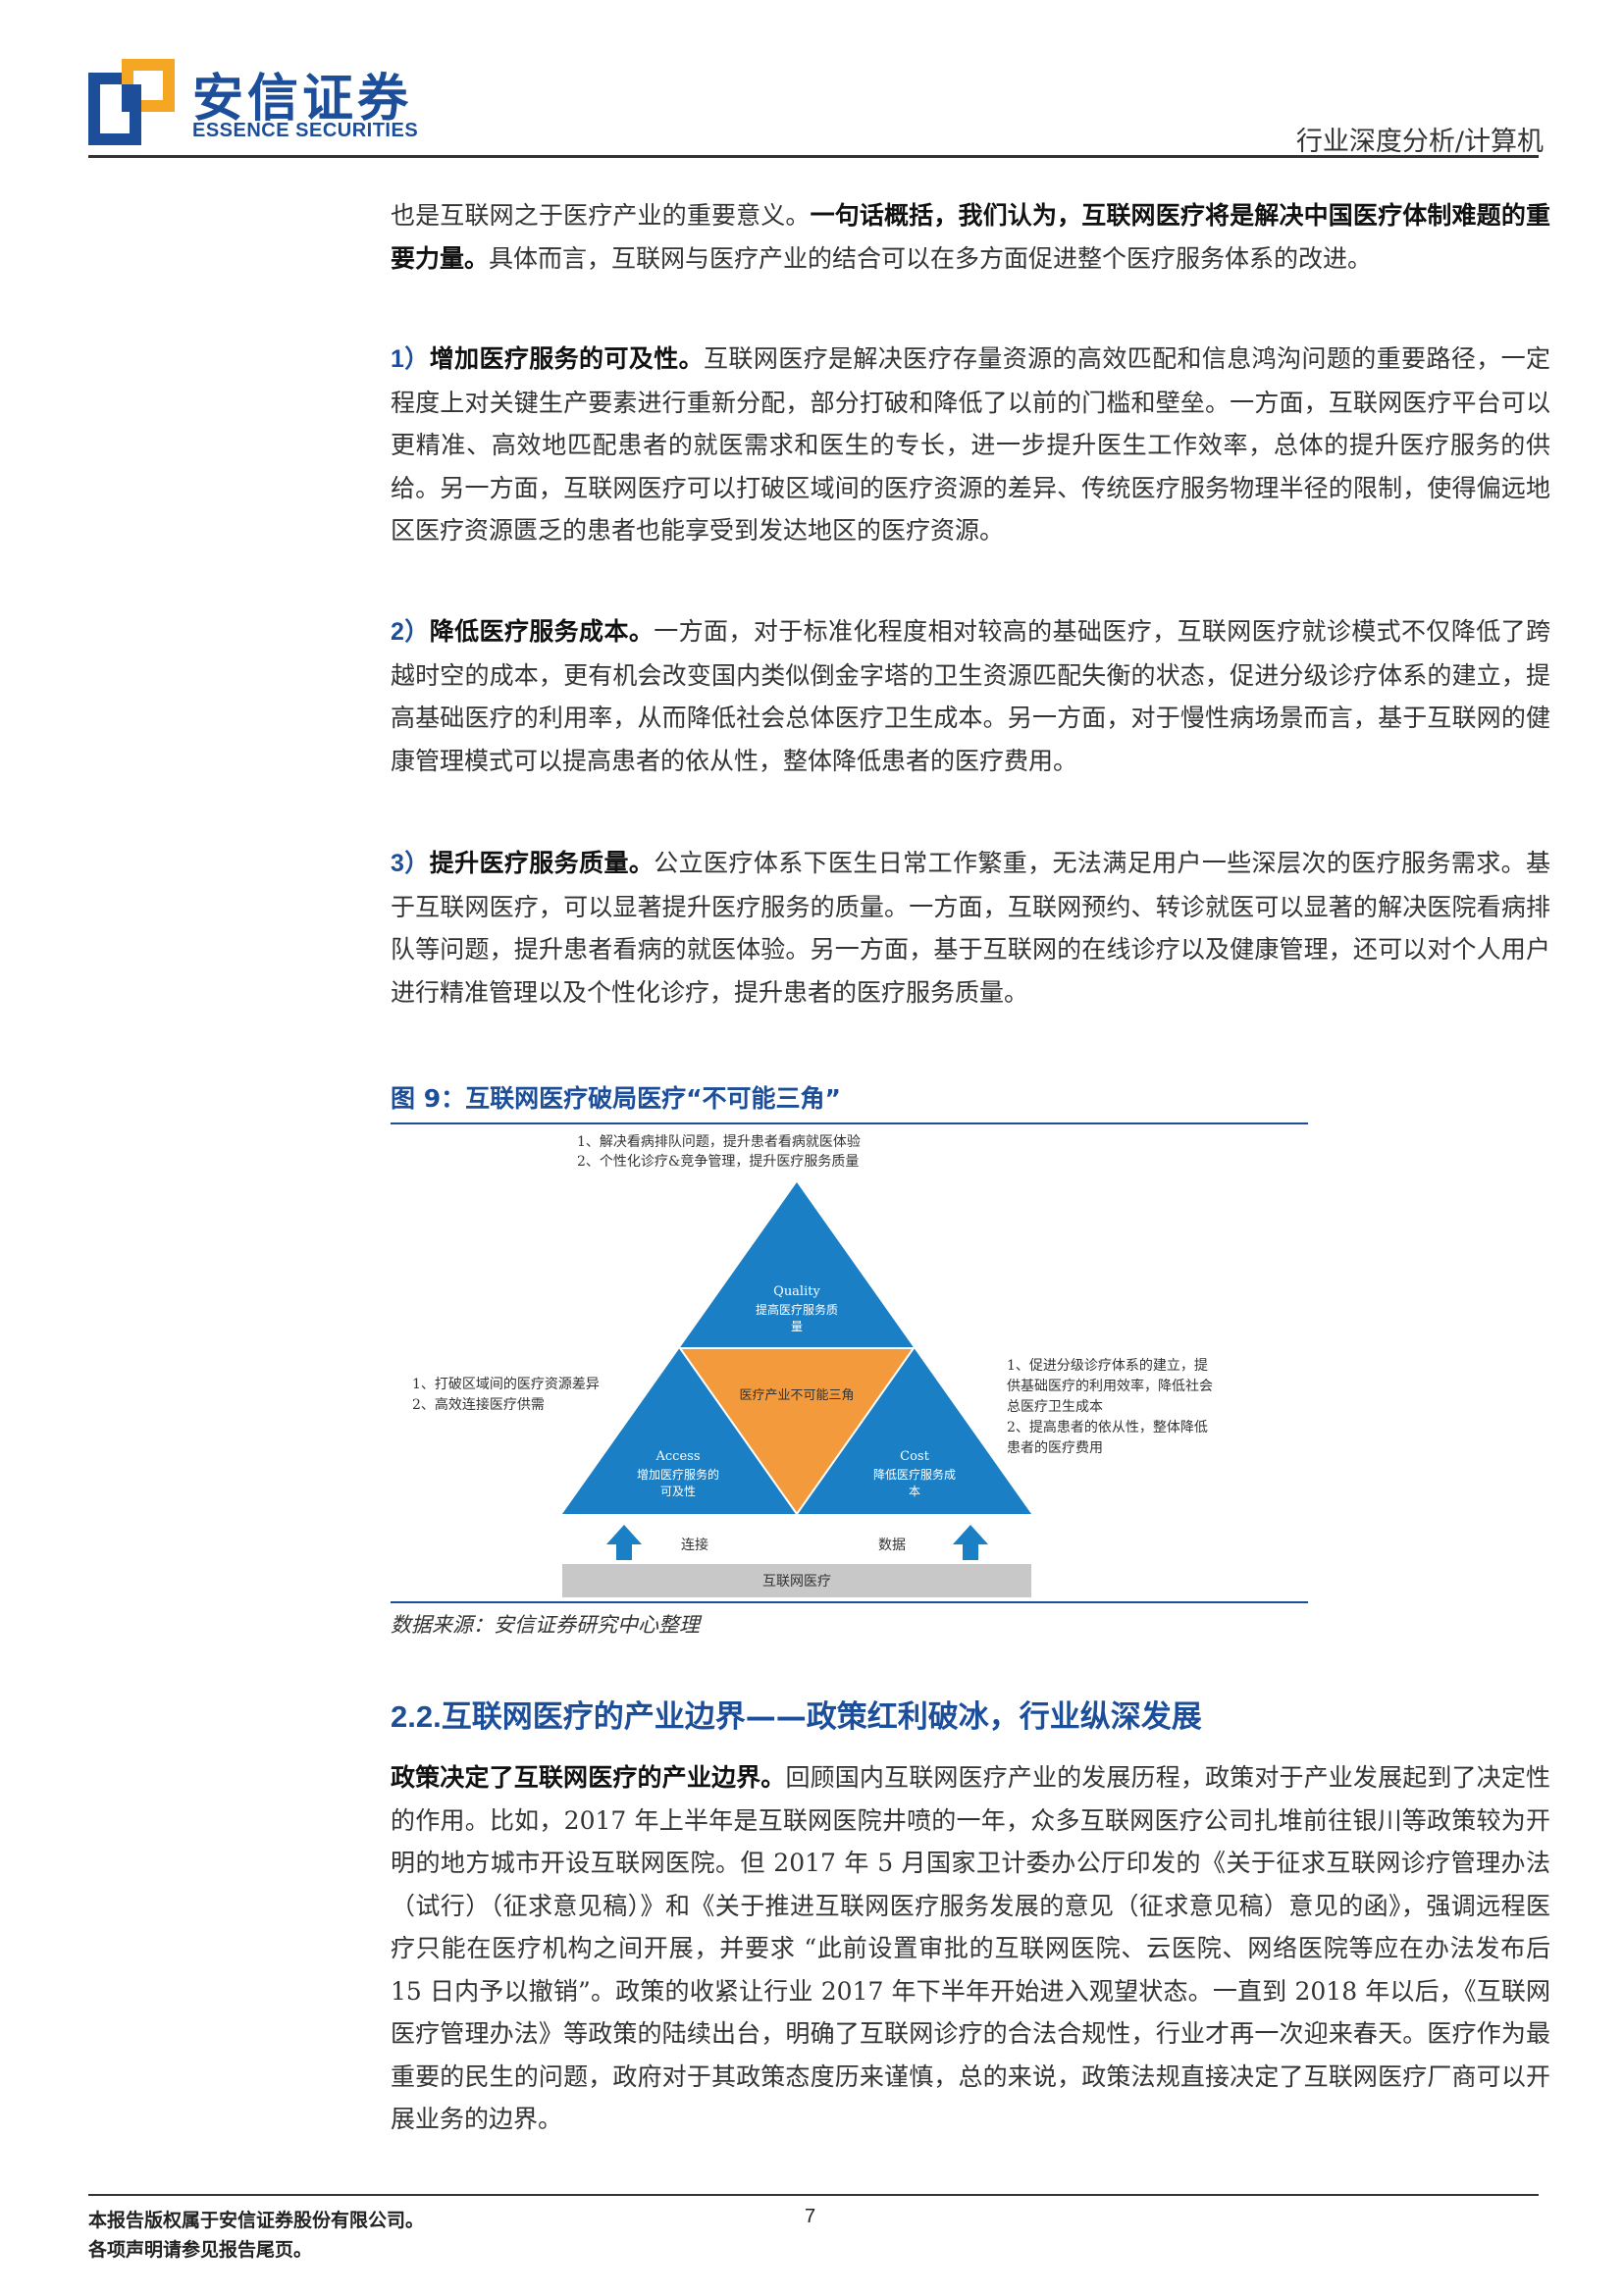 This screenshot has height=2296, width=1624. Describe the element at coordinates (810, 2216) in the screenshot. I see `page-number: 7` at that location.